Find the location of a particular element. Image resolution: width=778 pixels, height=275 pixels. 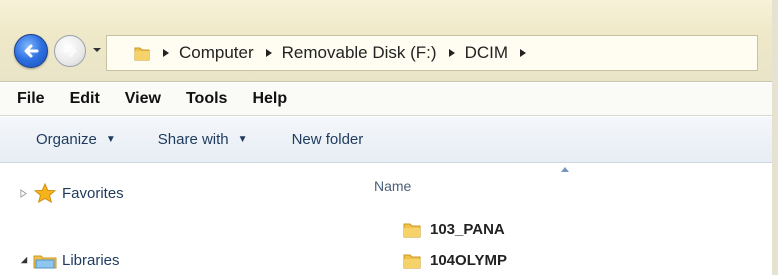

address-bar: Computer Removable Disk (F:) DCIM is located at coordinates (432, 53).